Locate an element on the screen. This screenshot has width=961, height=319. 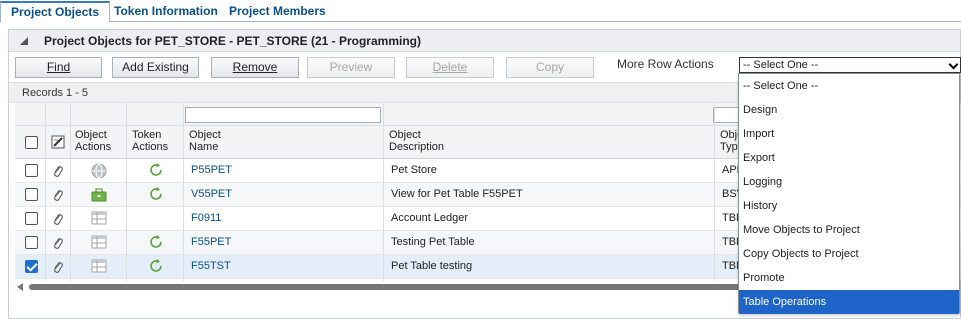
dropdown-option-design: Design is located at coordinates (849, 110).